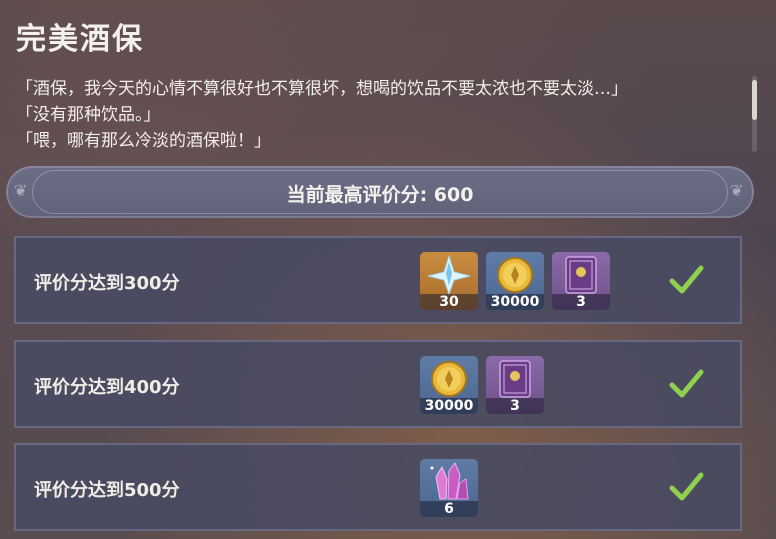 This screenshot has height=539, width=776. What do you see at coordinates (143, 141) in the screenshot?
I see `dialog-line: 「喂，哪有那么冷淡的酒保啦！」` at bounding box center [143, 141].